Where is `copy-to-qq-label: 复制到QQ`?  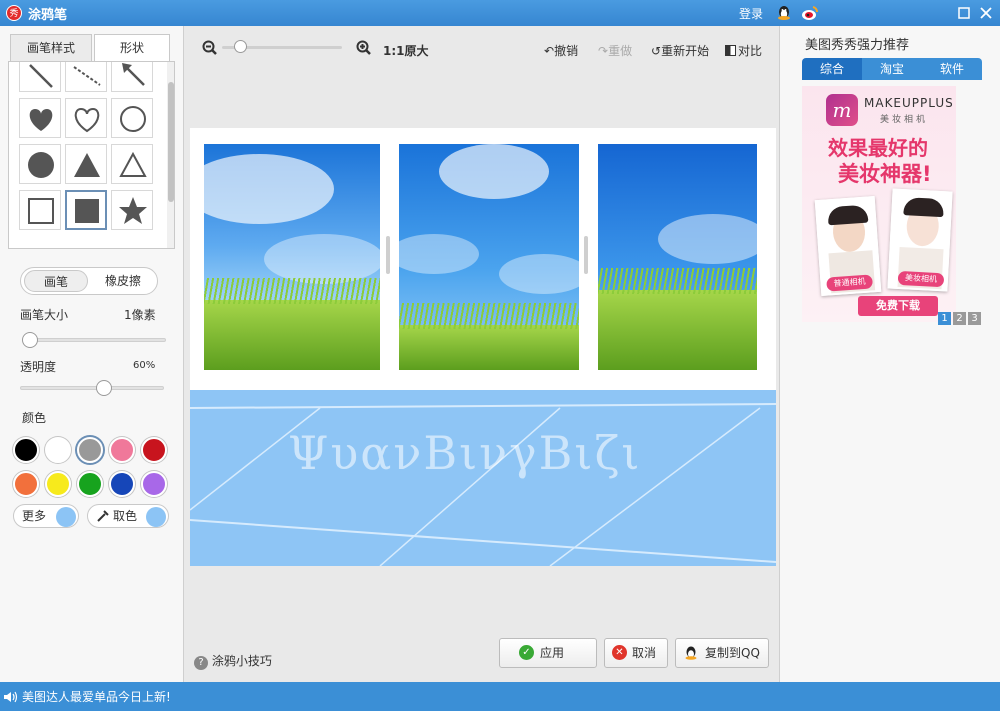
copy-to-qq-label: 复制到QQ is located at coordinates (732, 653).